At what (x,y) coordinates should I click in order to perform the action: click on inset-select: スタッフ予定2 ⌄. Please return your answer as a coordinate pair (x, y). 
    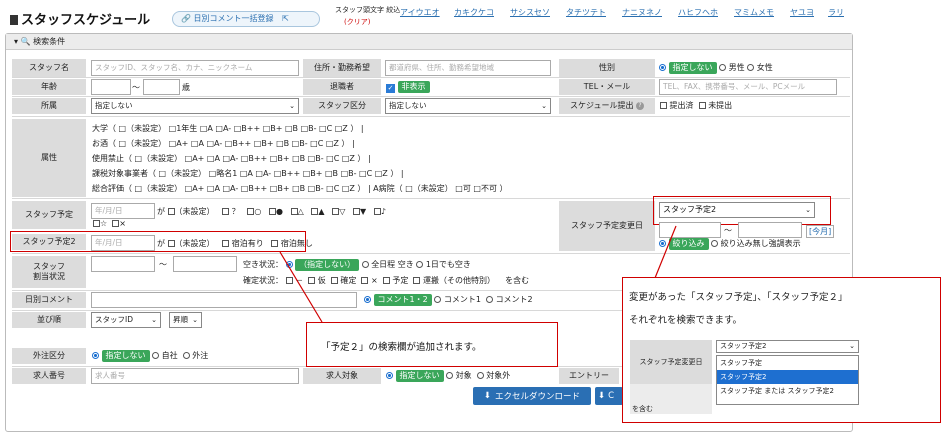
    Looking at the image, I should click on (787, 346).